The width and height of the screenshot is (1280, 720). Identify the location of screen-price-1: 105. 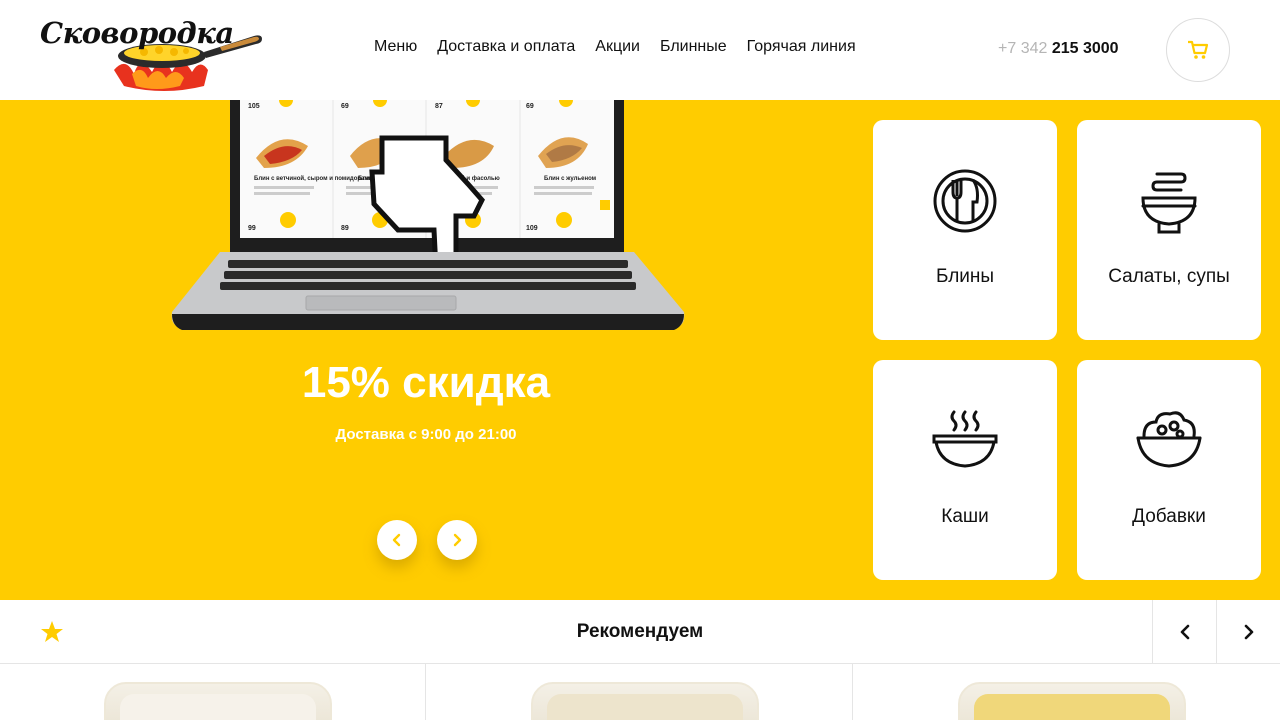
(254, 106).